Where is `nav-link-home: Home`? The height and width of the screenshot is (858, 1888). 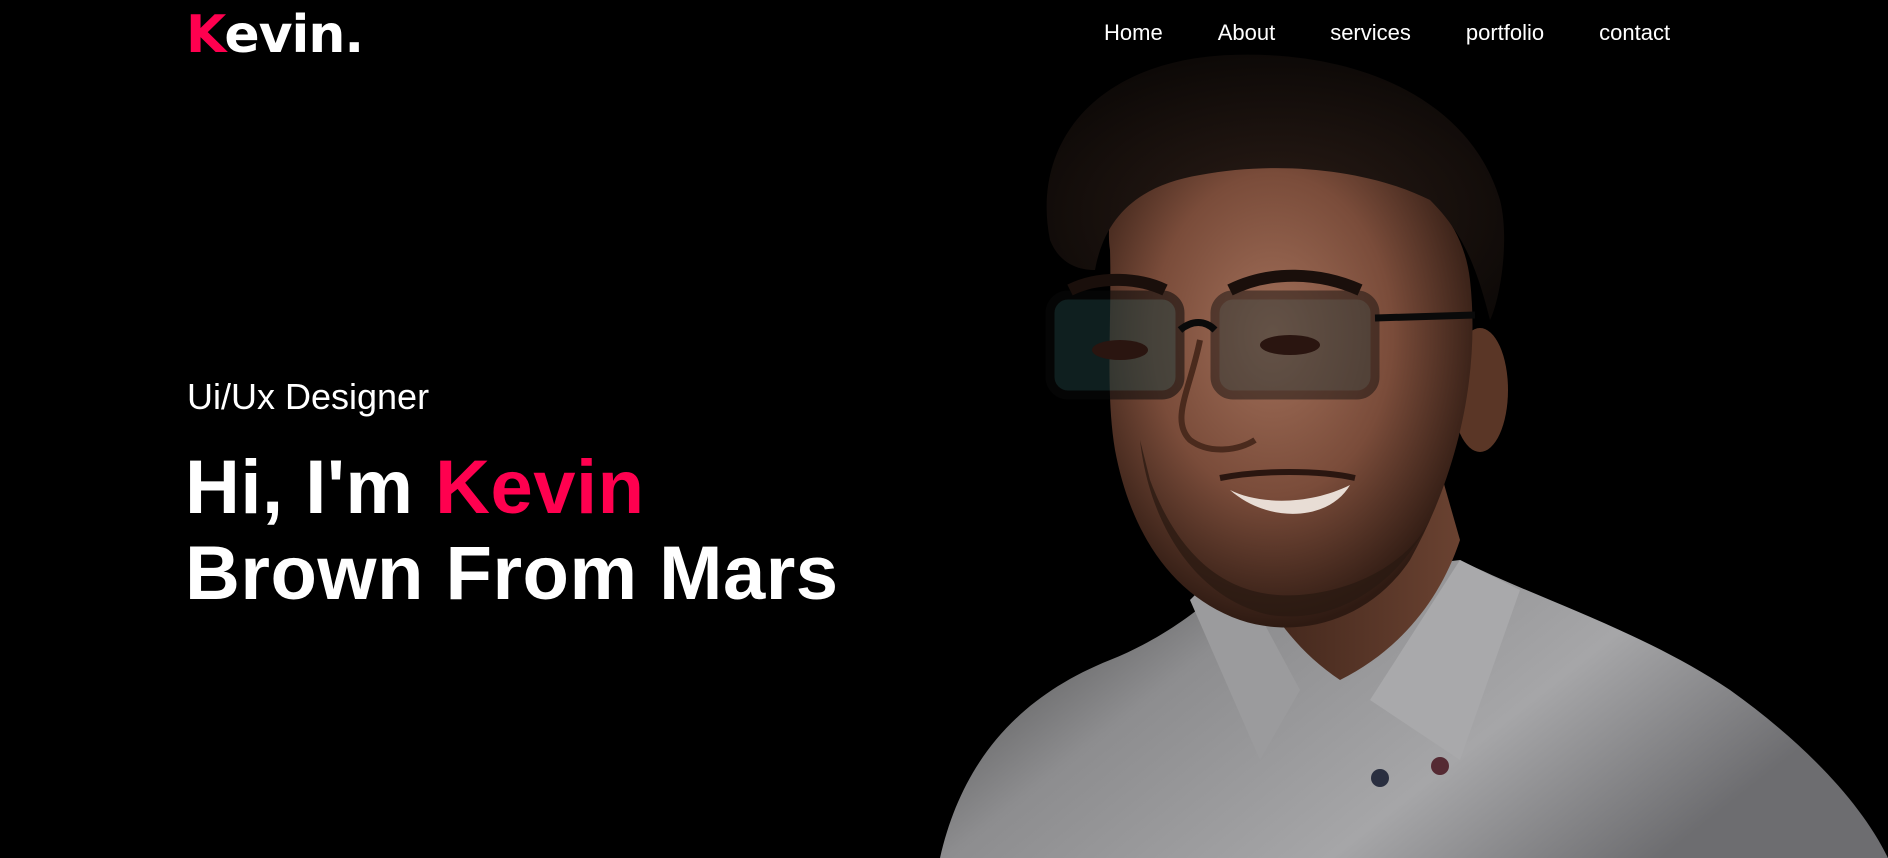
nav-link-home: Home is located at coordinates (1133, 33).